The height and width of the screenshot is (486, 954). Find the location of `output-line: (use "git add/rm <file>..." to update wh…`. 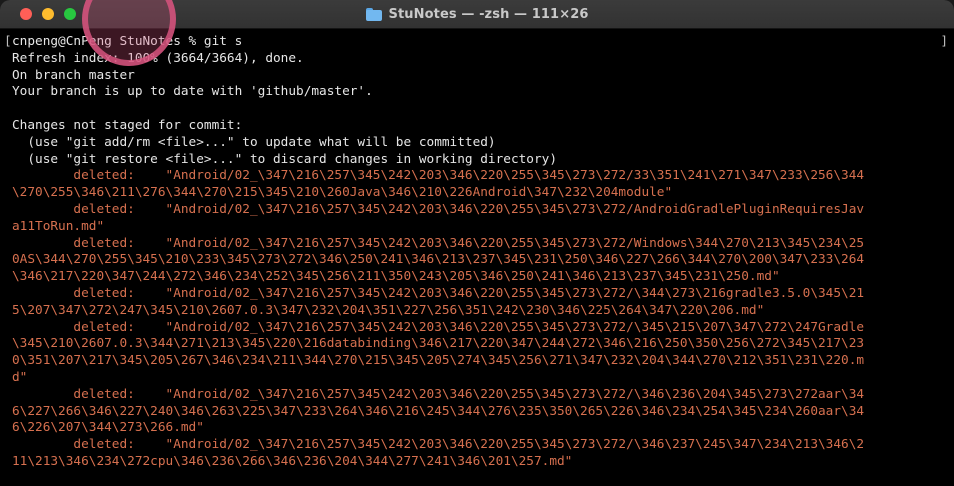

output-line: (use "git add/rm <file>..." to update wh… is located at coordinates (254, 142).